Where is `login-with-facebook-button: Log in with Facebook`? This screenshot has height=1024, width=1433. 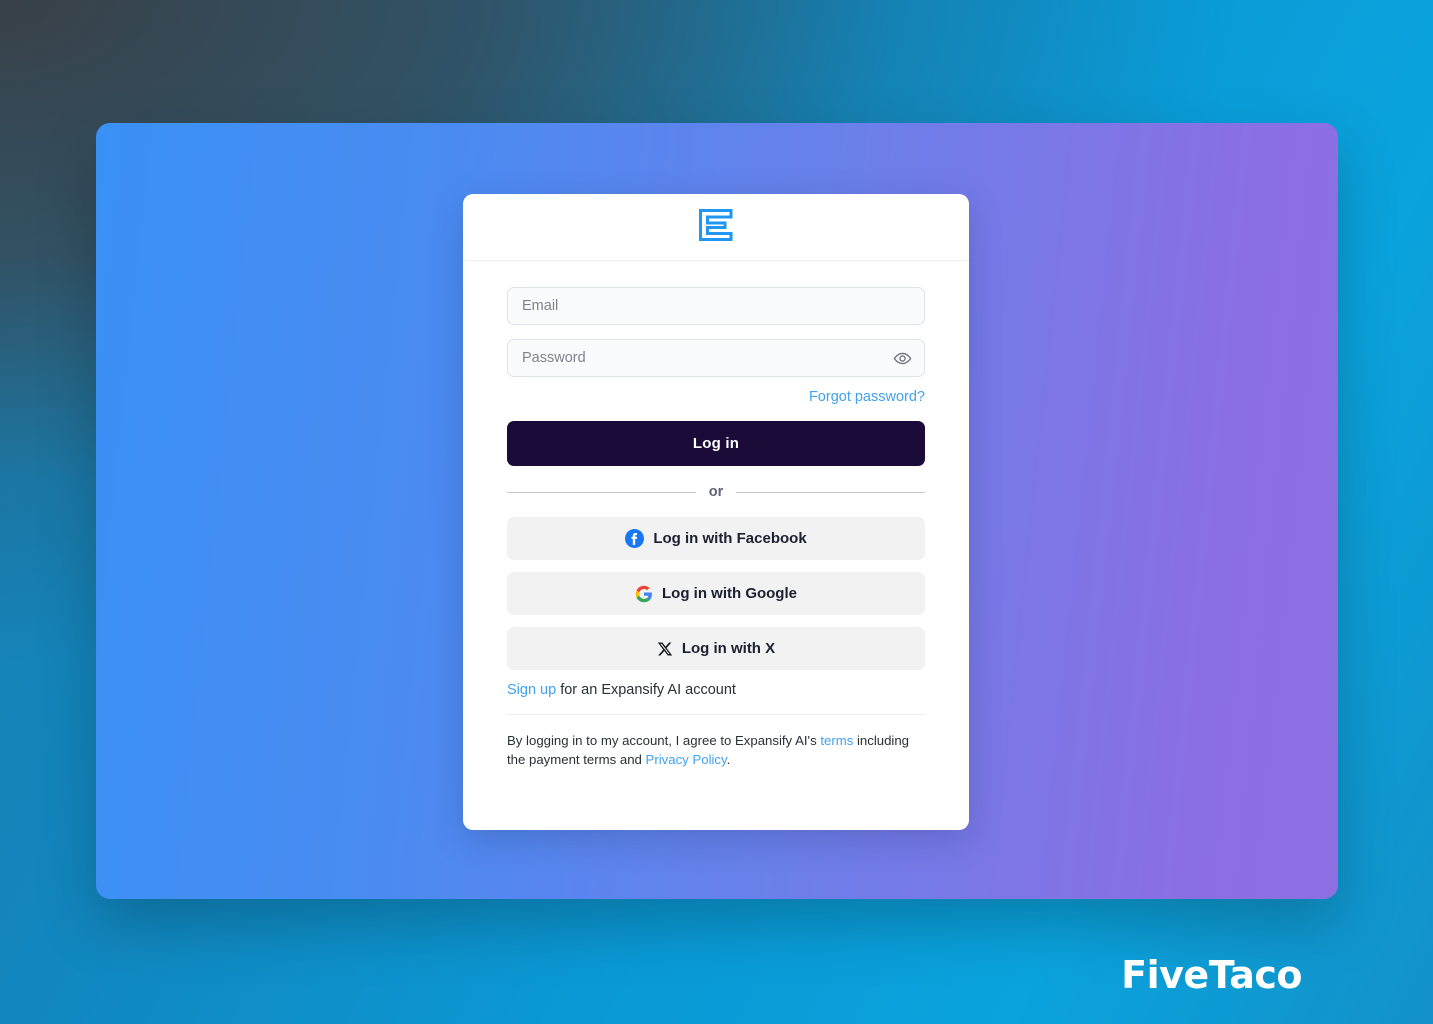
login-with-facebook-button: Log in with Facebook is located at coordinates (716, 538).